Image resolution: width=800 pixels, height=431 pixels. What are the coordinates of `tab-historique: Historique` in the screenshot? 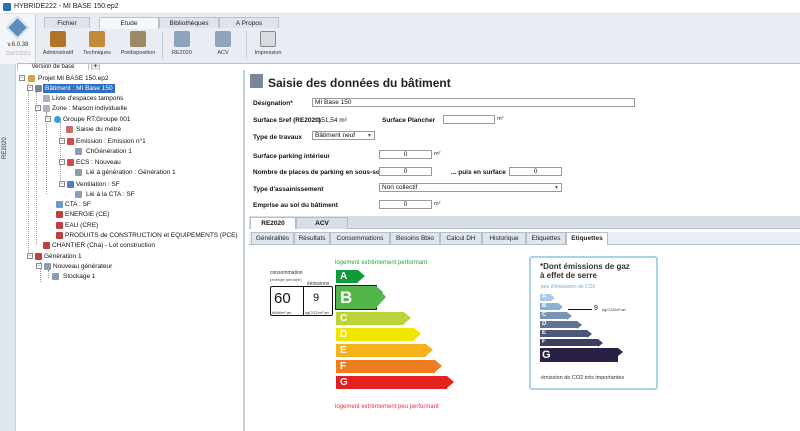 It's located at (504, 238).